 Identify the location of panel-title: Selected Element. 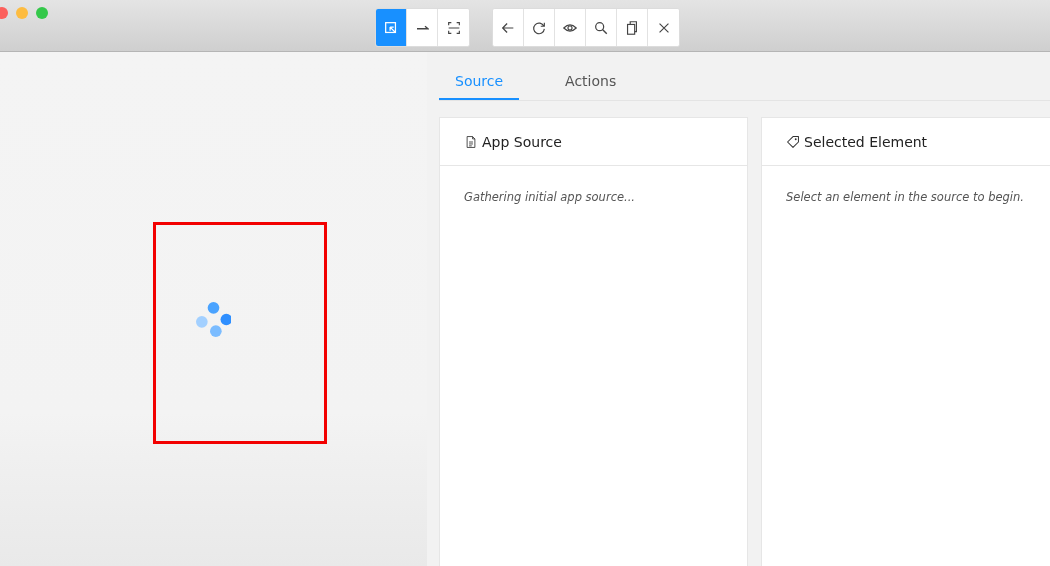
(866, 141).